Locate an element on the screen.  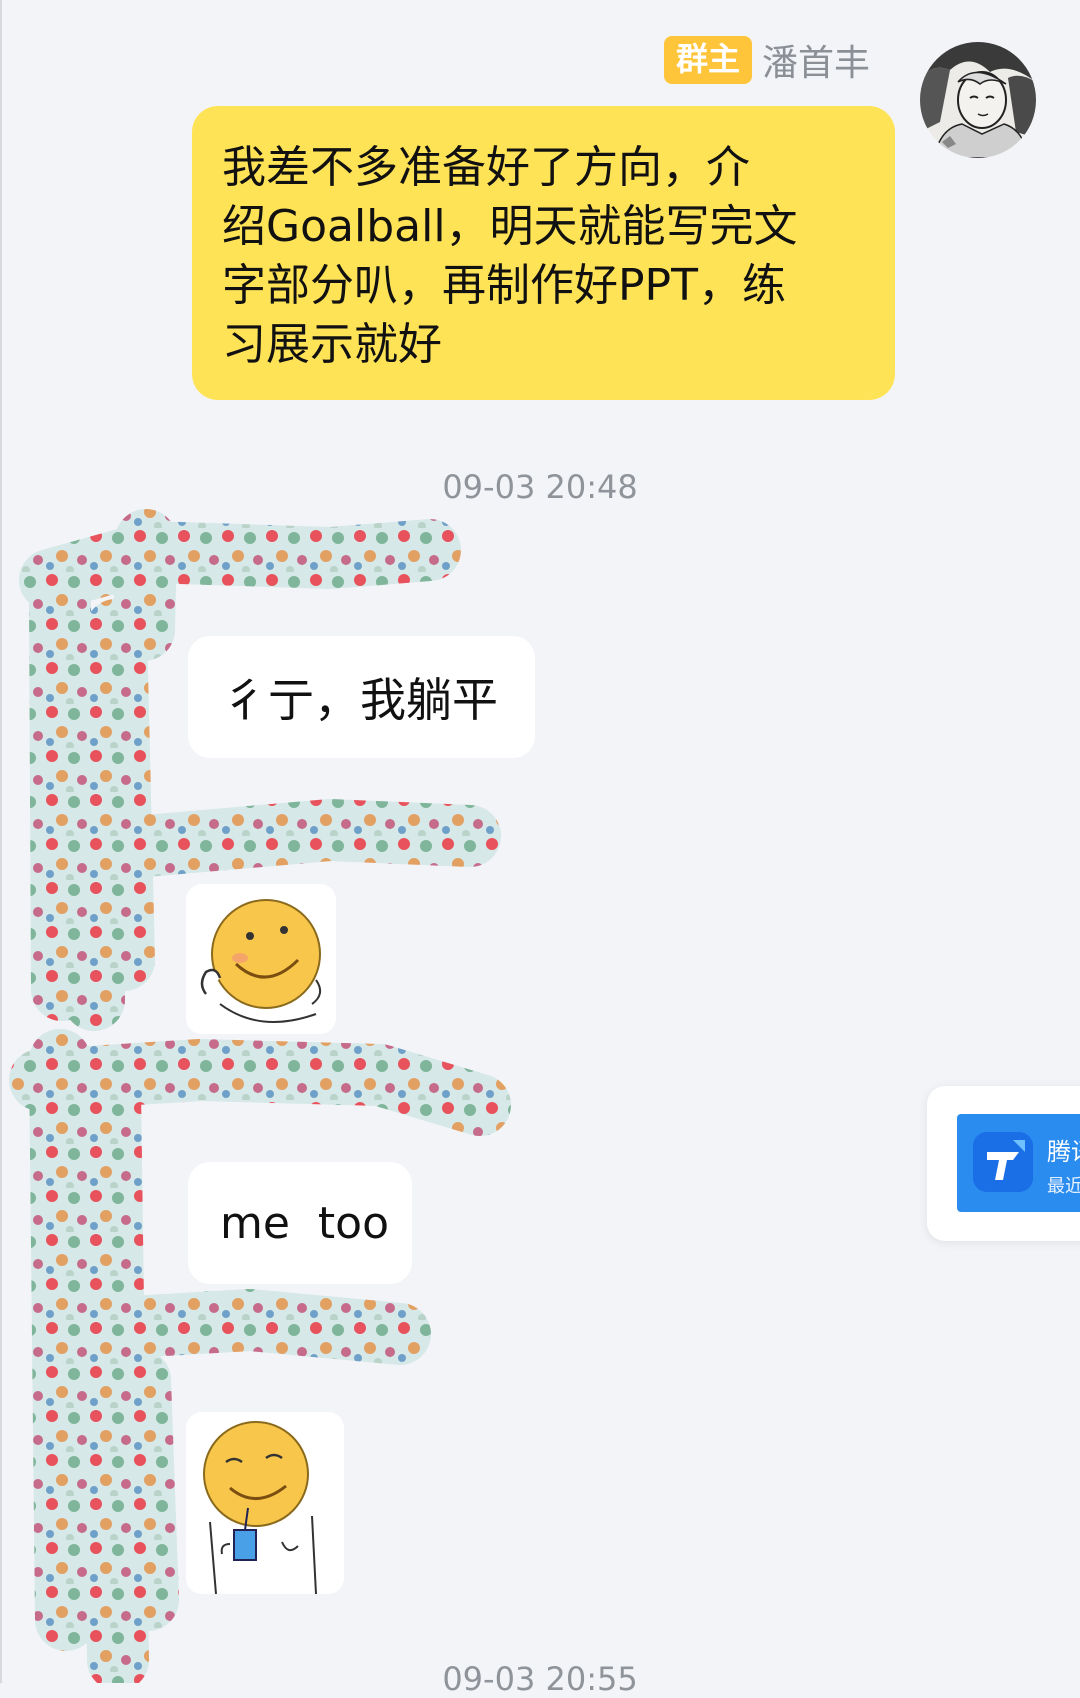
timestamp: 09-03 20:55 is located at coordinates (540, 1679).